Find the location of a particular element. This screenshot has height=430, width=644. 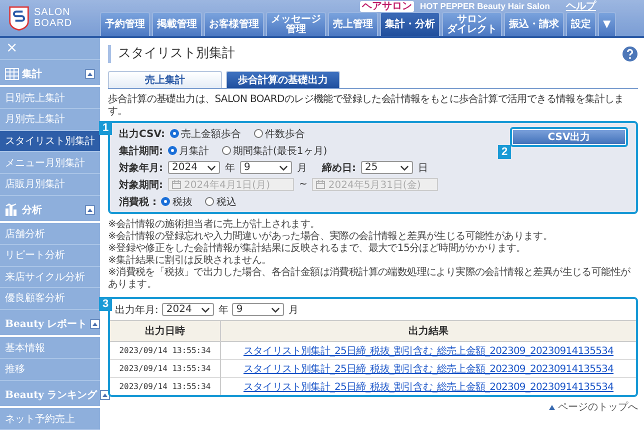

grid-icon is located at coordinates (12, 74).